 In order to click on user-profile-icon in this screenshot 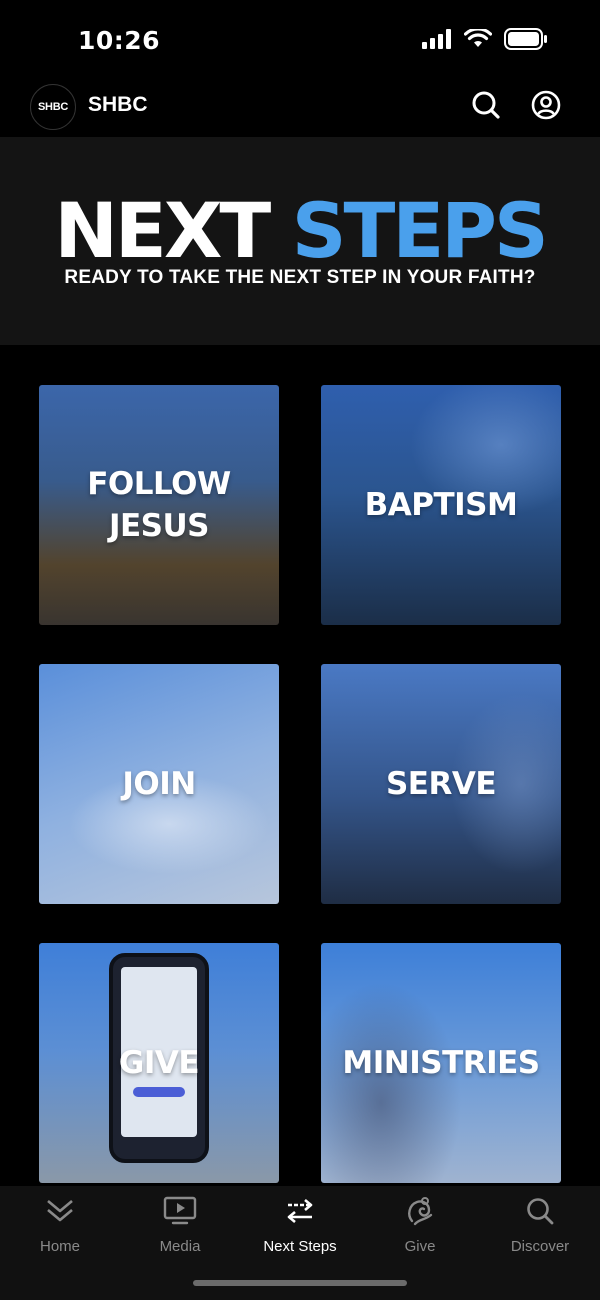, I will do `click(546, 107)`.